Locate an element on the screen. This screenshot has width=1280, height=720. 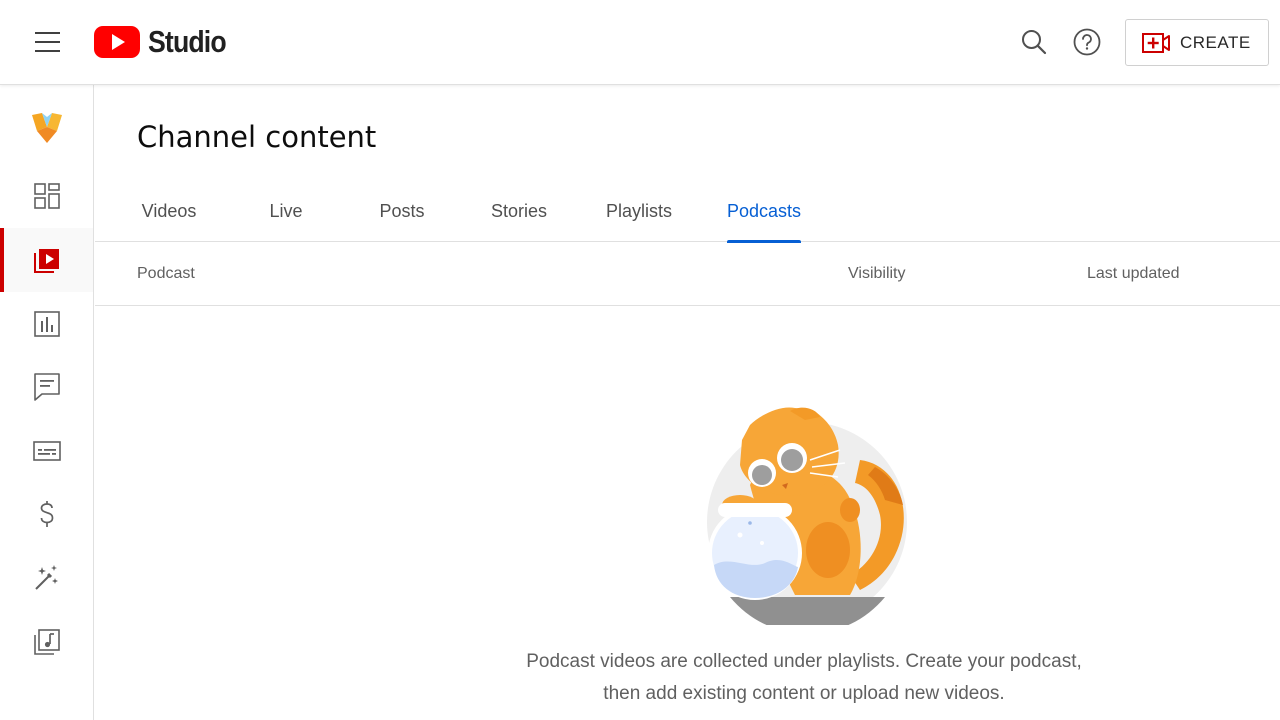
channel-avatar-icon is located at coordinates (46, 128).